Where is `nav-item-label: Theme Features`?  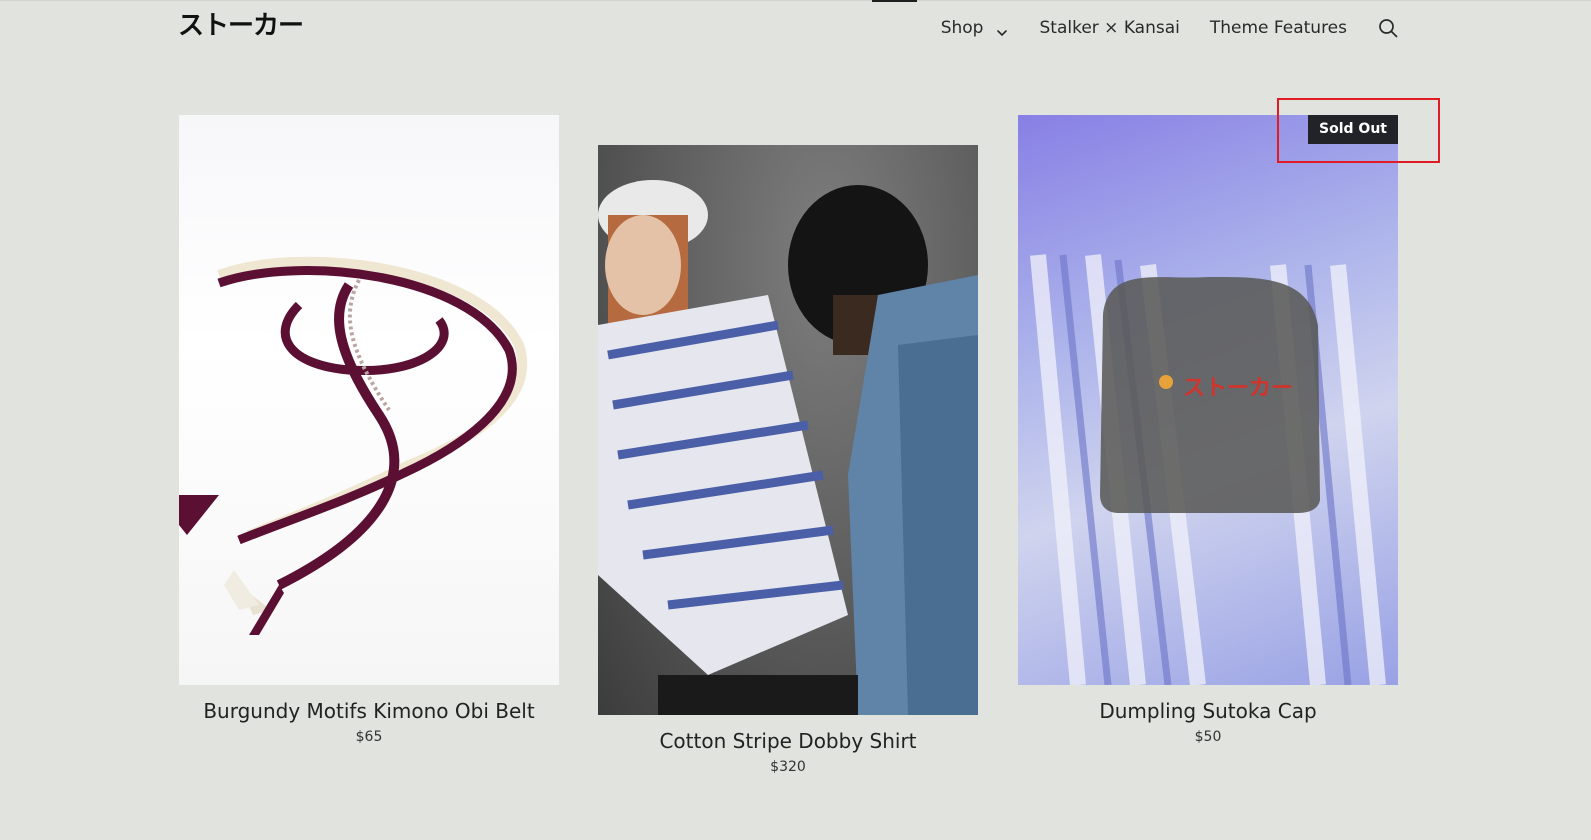 nav-item-label: Theme Features is located at coordinates (1278, 28).